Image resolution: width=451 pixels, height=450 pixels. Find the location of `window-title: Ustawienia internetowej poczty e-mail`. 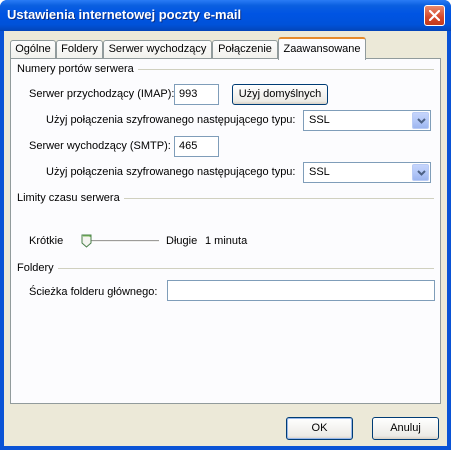

window-title: Ustawienia internetowej poczty e-mail is located at coordinates (124, 14).